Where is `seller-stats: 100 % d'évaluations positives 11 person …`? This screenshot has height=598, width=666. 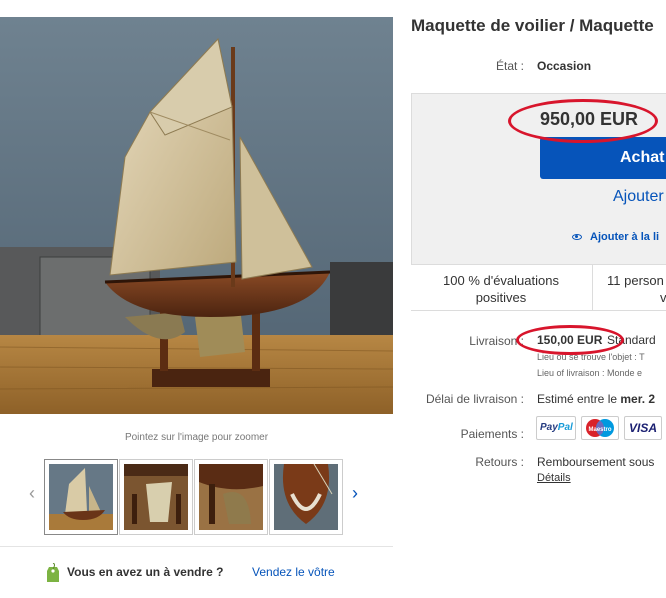
seller-stats: 100 % d'évaluations positives 11 person … is located at coordinates (538, 287).